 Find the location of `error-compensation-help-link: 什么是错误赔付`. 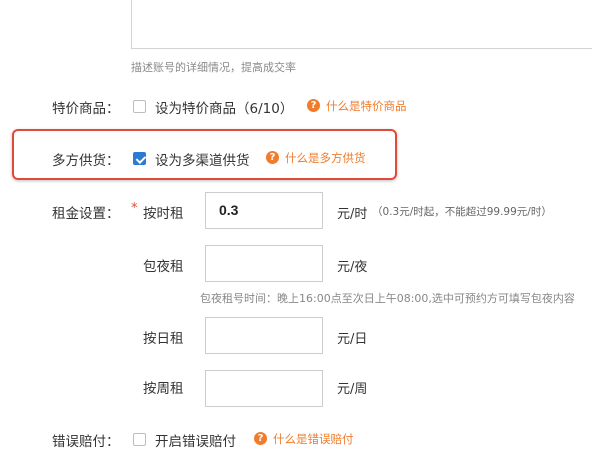

error-compensation-help-link: 什么是错误赔付 is located at coordinates (313, 439).